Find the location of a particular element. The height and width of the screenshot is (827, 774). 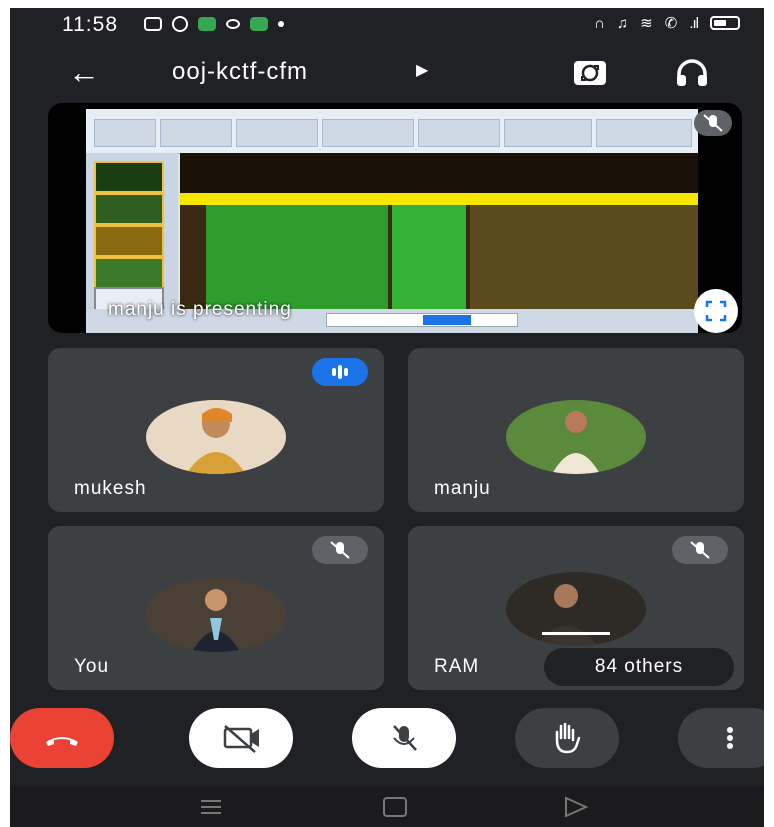

end-call-button is located at coordinates (62, 738).